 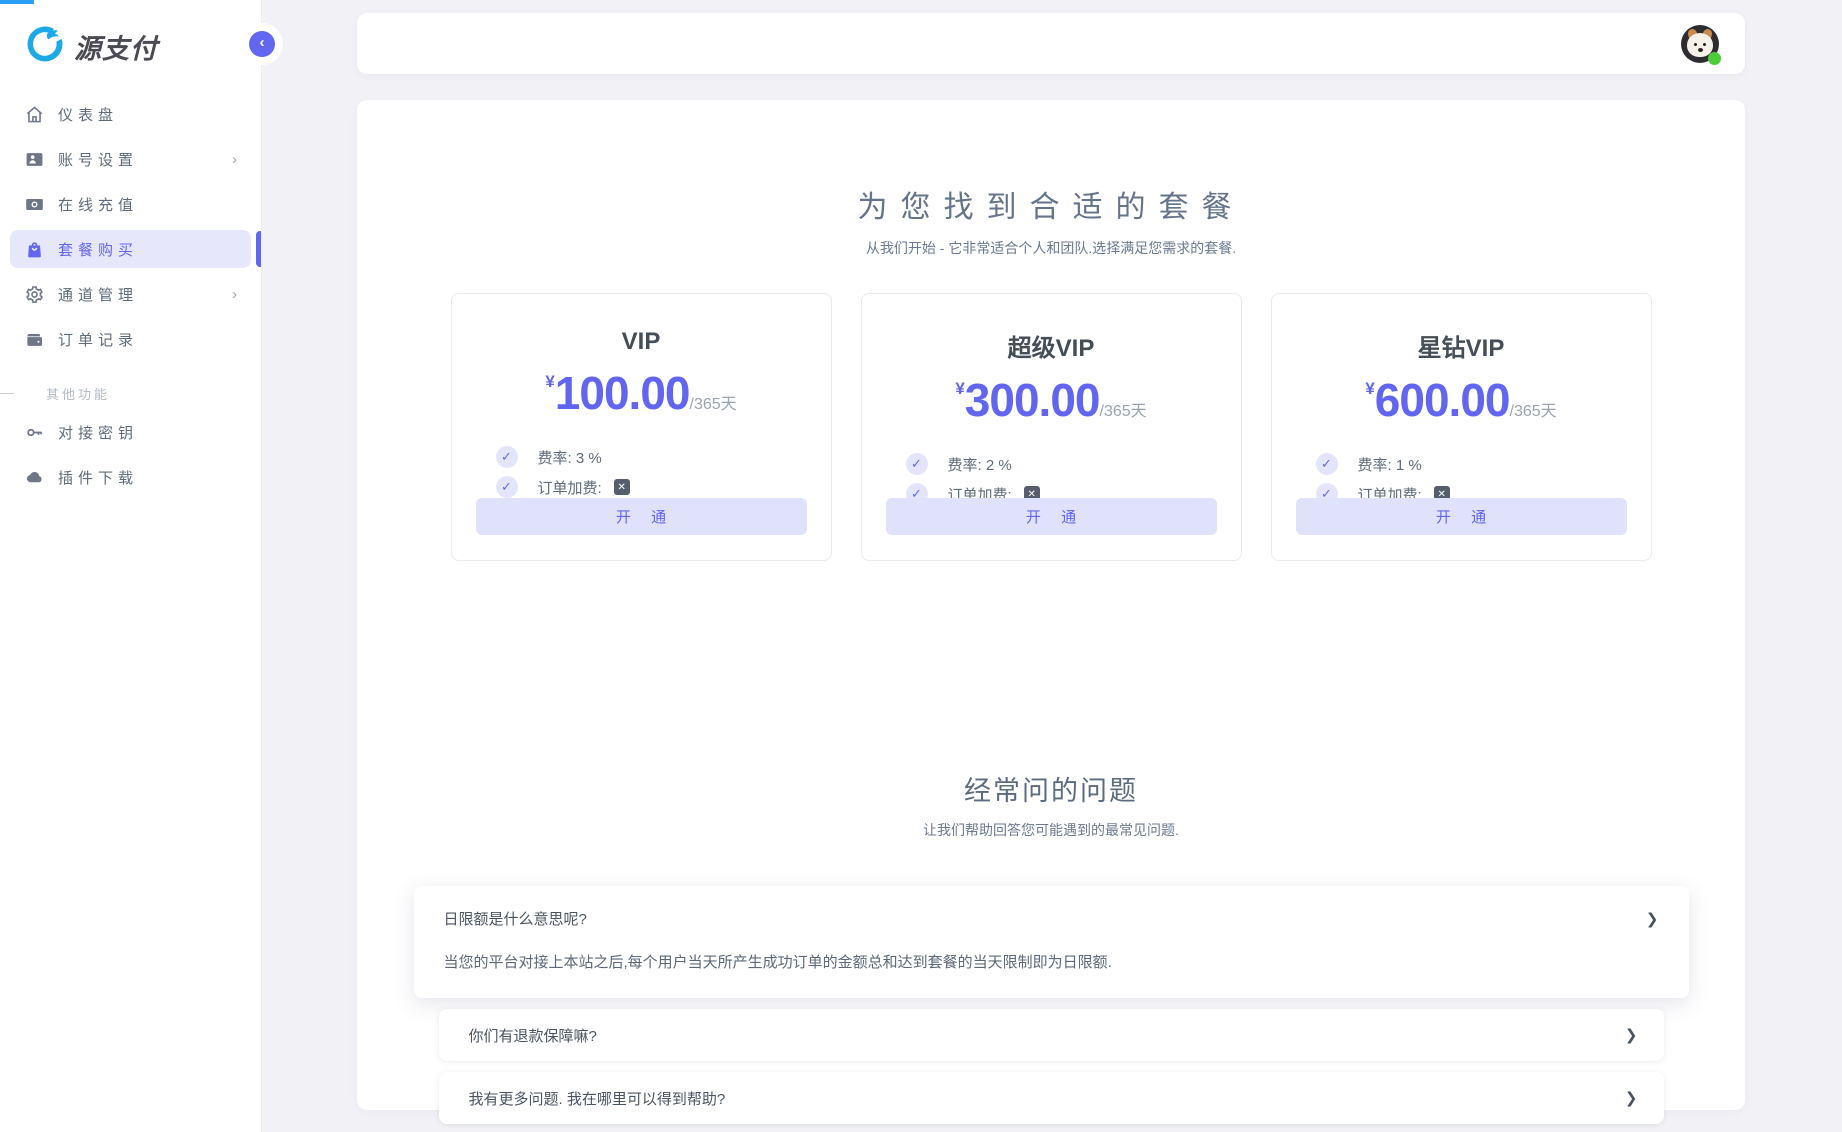 What do you see at coordinates (621, 487) in the screenshot?
I see `disabled-x-icon: ✕` at bounding box center [621, 487].